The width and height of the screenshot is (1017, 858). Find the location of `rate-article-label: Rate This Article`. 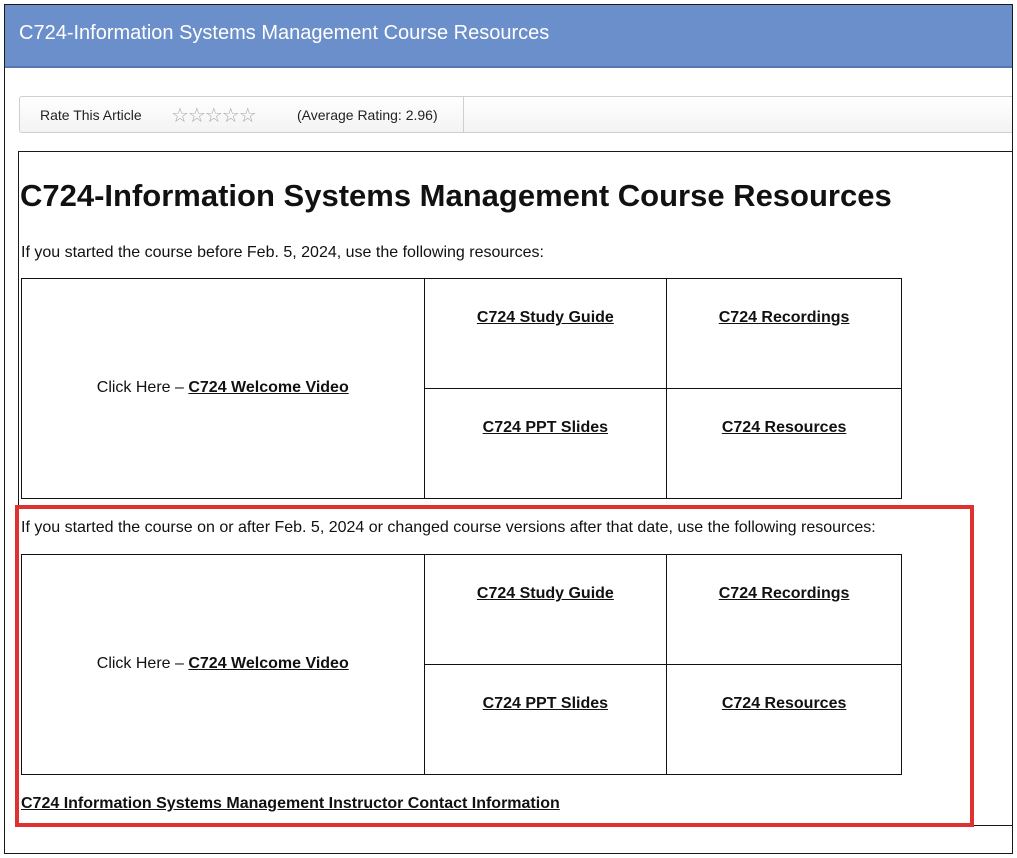

rate-article-label: Rate This Article is located at coordinates (91, 115).